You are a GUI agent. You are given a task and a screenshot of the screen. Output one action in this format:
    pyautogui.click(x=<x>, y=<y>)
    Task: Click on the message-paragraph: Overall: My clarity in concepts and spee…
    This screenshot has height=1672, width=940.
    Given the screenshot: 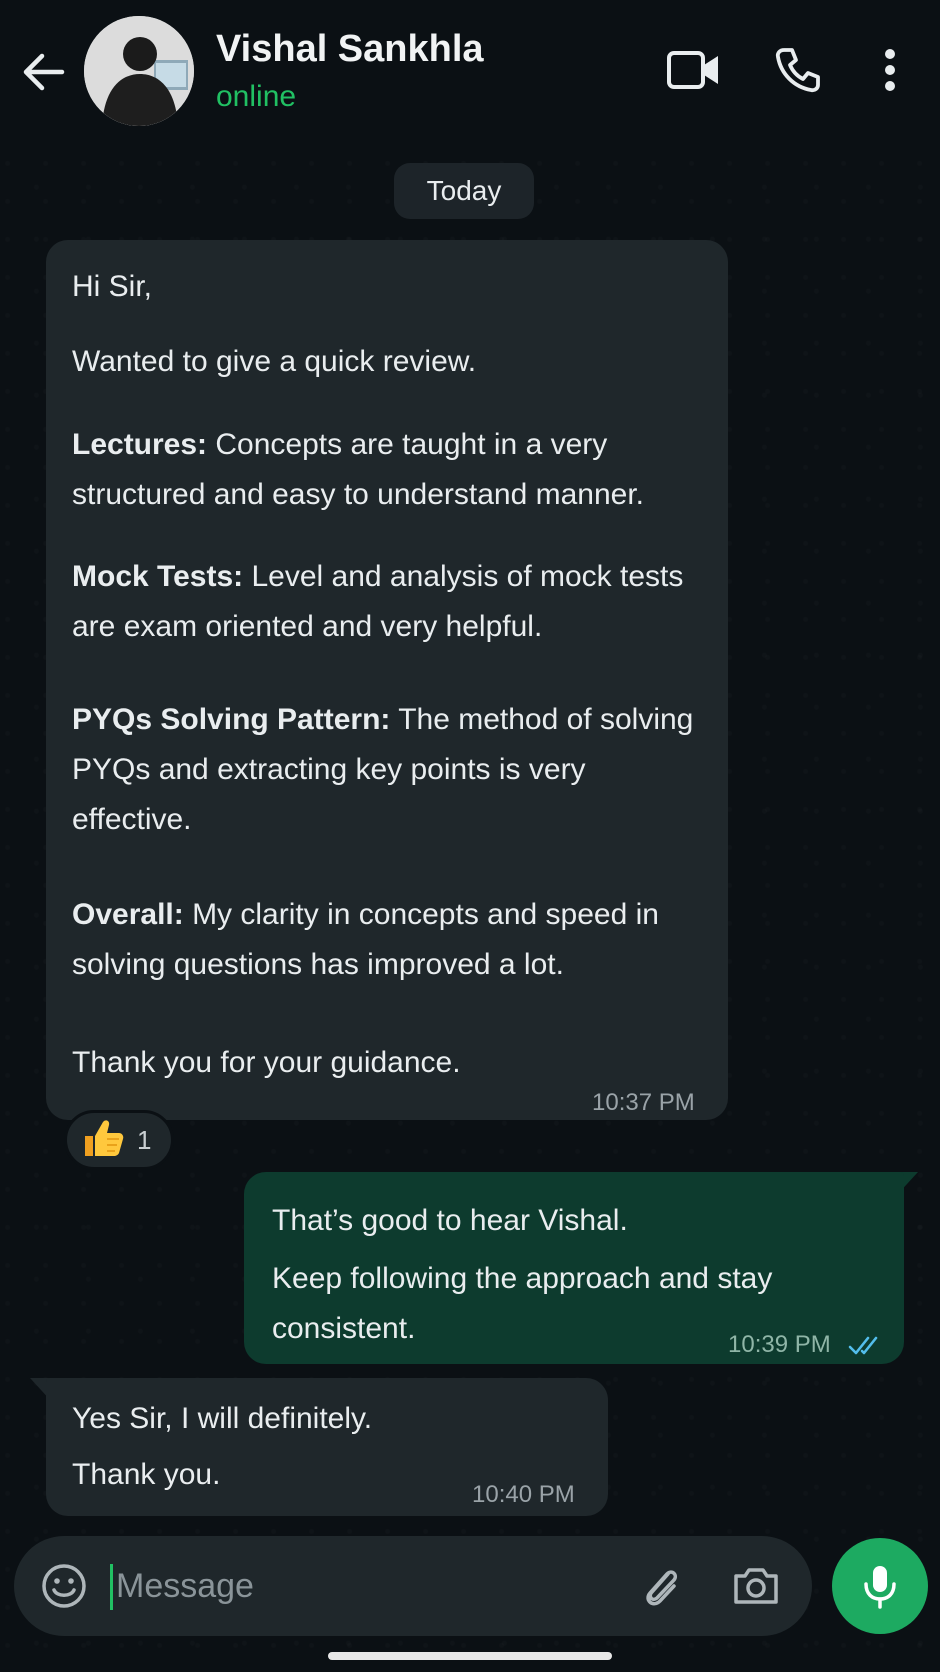 What is the action you would take?
    pyautogui.click(x=392, y=940)
    